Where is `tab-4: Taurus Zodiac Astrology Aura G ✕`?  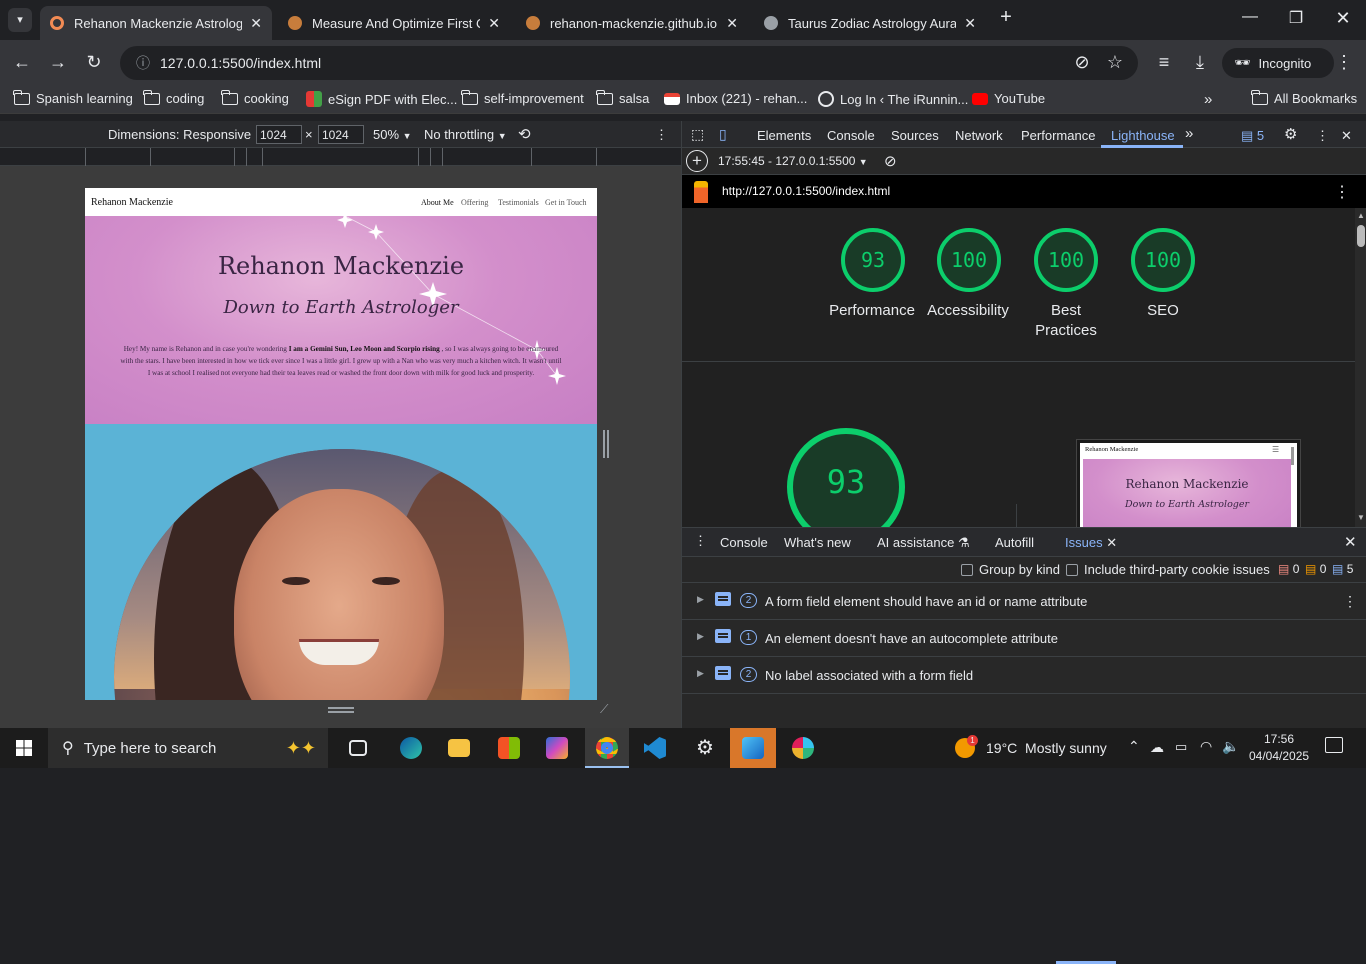 tab-4: Taurus Zodiac Astrology Aura G ✕ is located at coordinates (870, 23).